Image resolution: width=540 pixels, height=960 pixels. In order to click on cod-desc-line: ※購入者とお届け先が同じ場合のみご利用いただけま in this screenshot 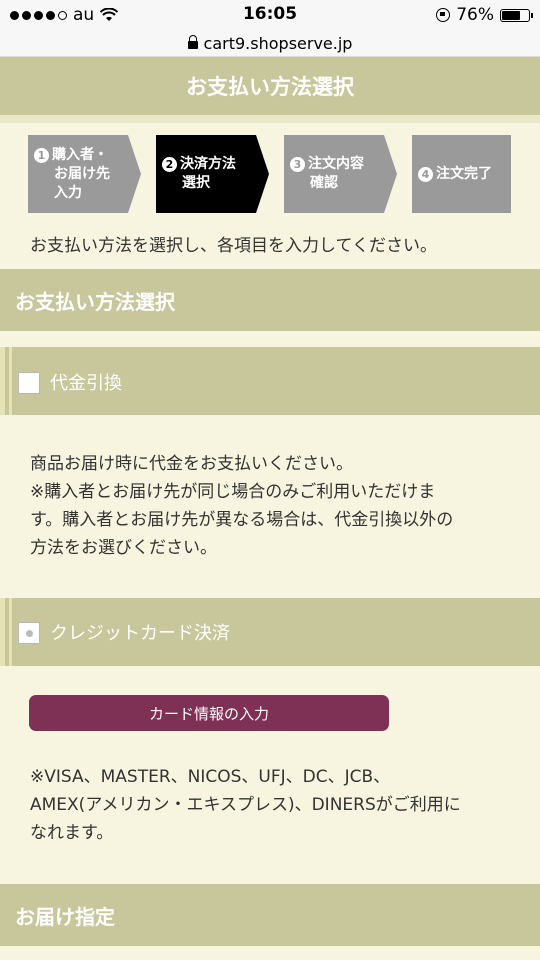, I will do `click(233, 492)`.